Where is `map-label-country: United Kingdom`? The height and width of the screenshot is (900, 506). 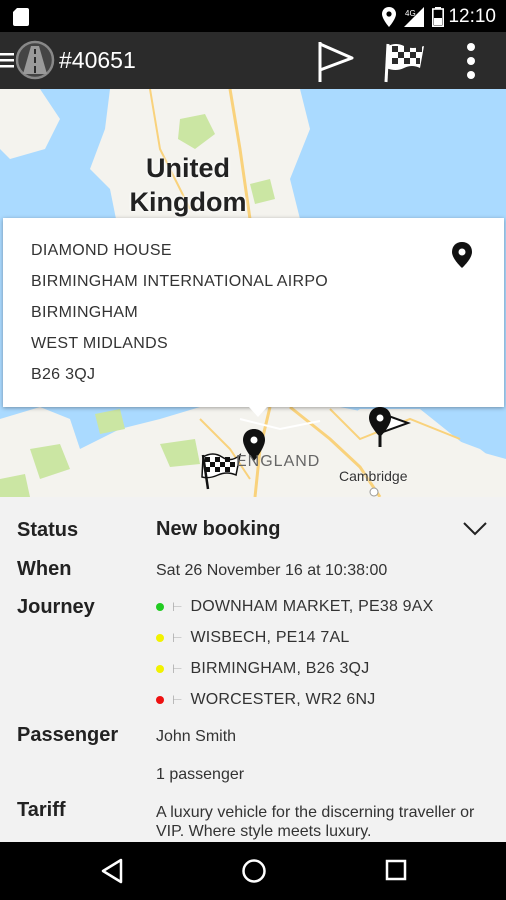
map-label-country: United Kingdom is located at coordinates (188, 185).